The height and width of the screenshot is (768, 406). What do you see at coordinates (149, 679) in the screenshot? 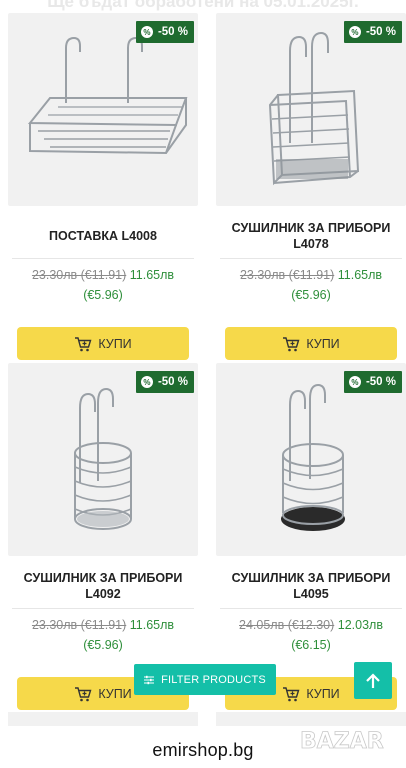
I see `sliders-icon` at bounding box center [149, 679].